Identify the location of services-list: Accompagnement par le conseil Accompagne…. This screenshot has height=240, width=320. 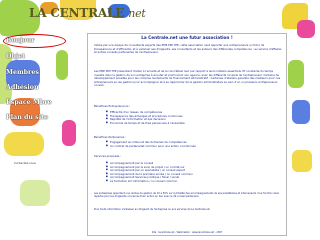
(149, 172).